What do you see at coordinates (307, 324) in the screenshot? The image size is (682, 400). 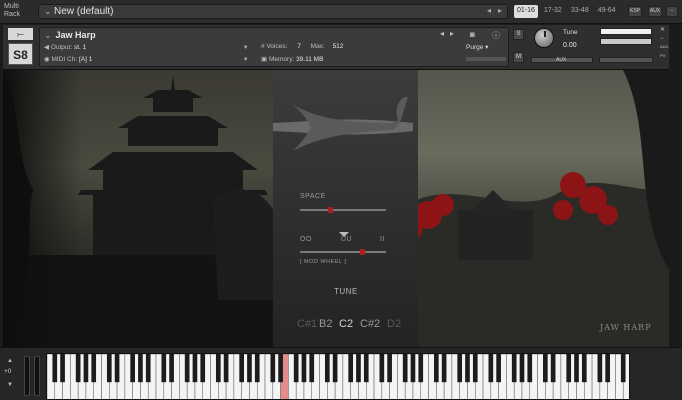 I see `note-option: C#1` at bounding box center [307, 324].